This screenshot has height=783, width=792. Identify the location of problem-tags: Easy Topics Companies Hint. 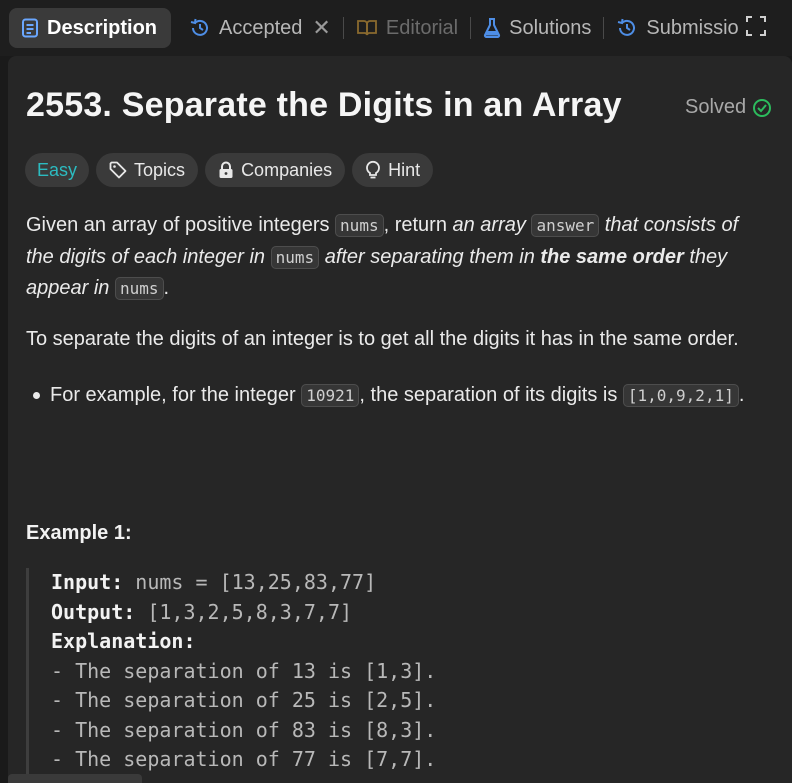
(229, 170).